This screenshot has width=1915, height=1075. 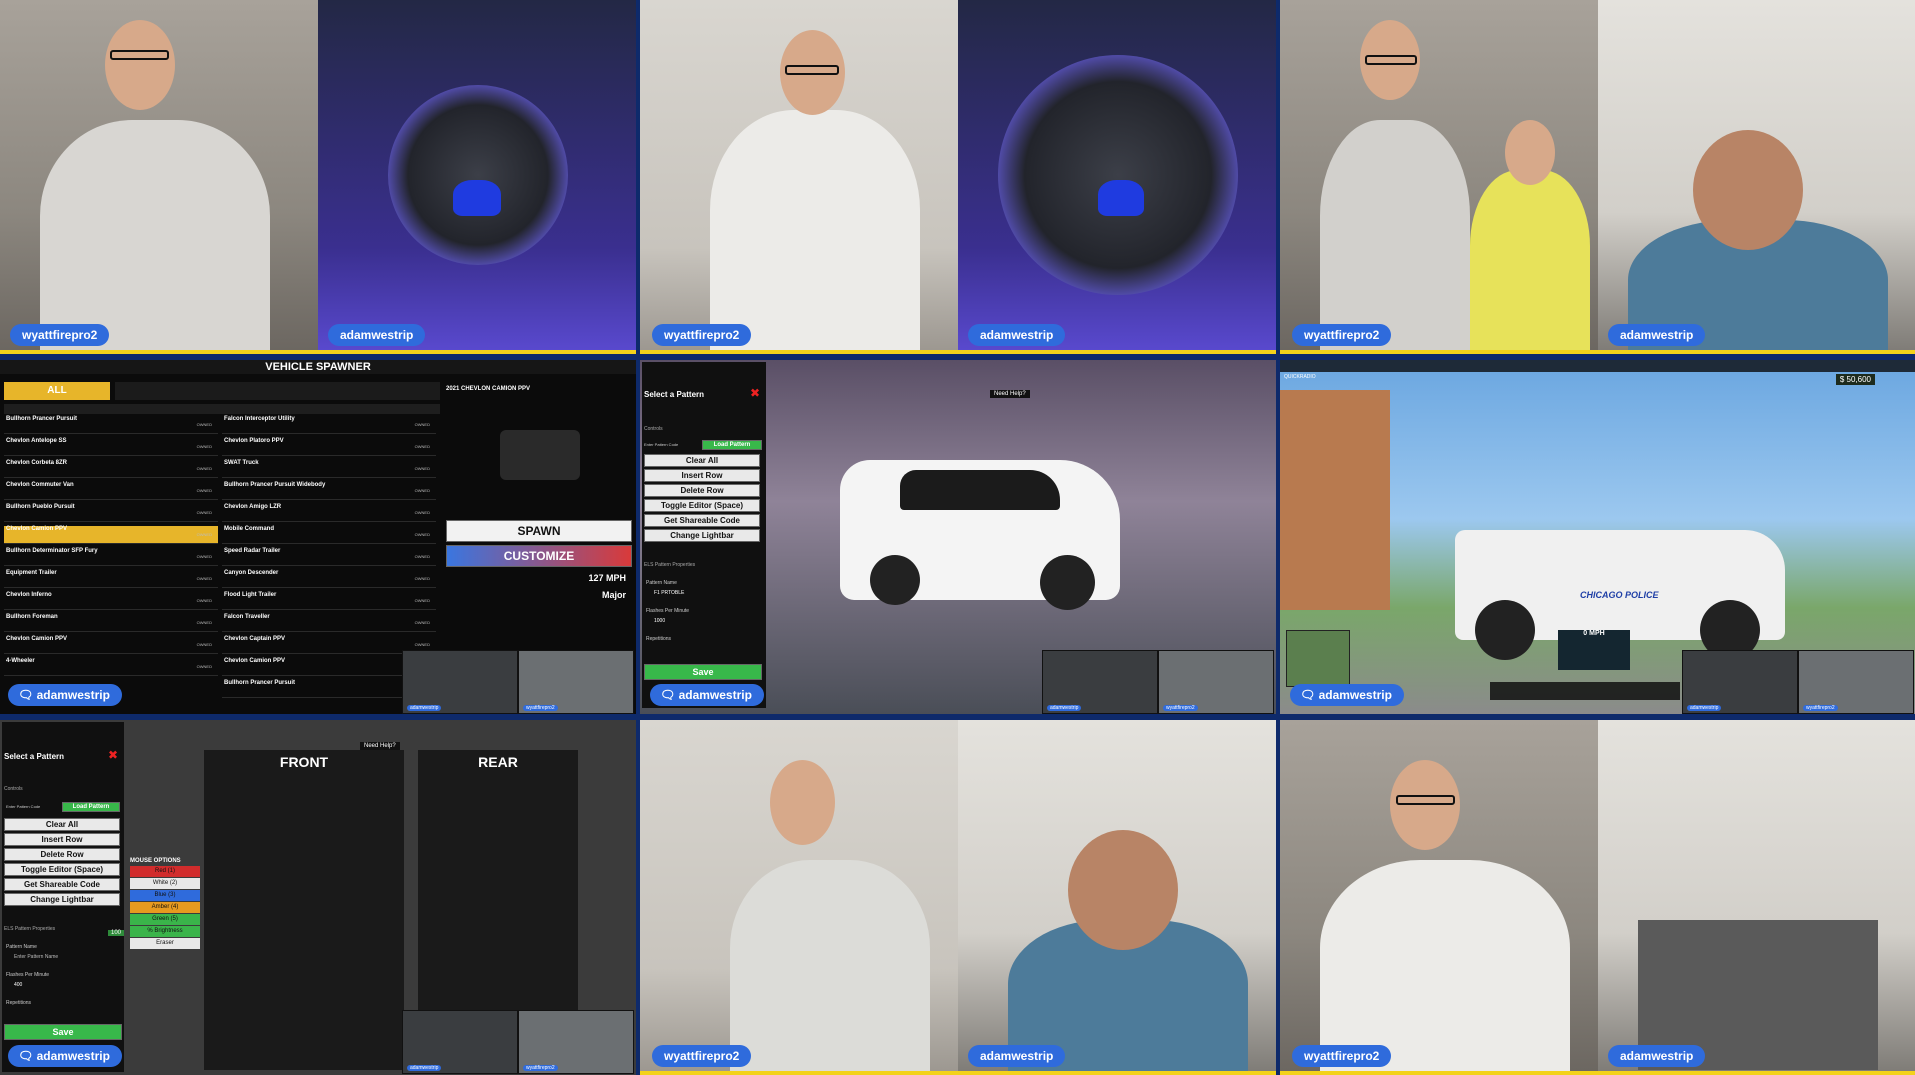 What do you see at coordinates (607, 578) in the screenshot?
I see `vehicle-speed: 127 MPH` at bounding box center [607, 578].